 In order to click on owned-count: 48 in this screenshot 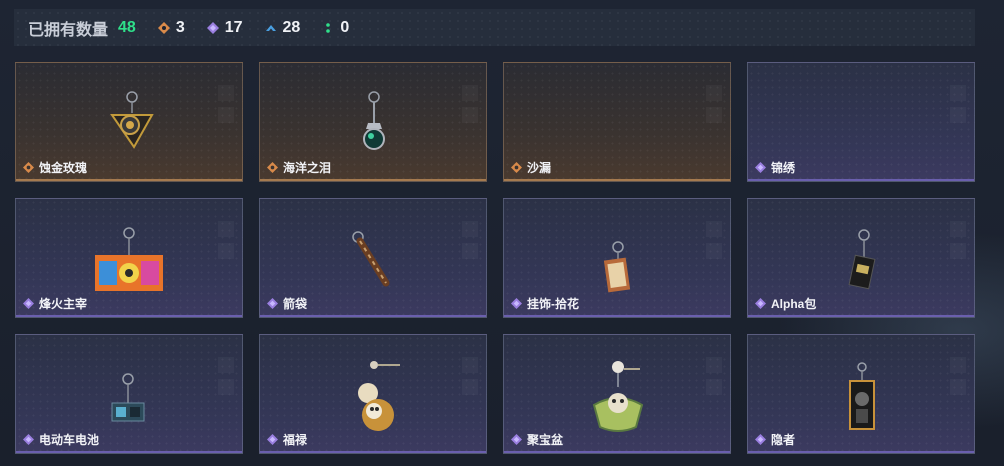, I will do `click(127, 27)`.